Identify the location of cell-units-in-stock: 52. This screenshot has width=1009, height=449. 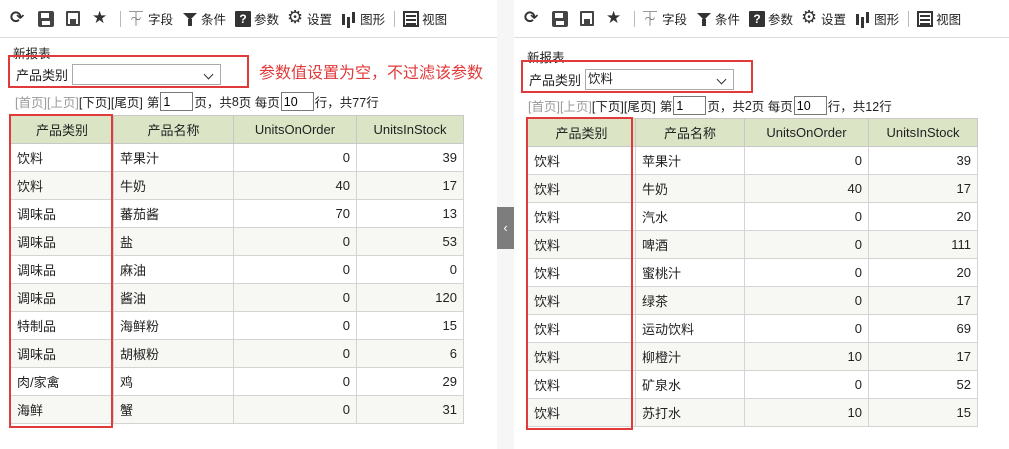
(923, 384).